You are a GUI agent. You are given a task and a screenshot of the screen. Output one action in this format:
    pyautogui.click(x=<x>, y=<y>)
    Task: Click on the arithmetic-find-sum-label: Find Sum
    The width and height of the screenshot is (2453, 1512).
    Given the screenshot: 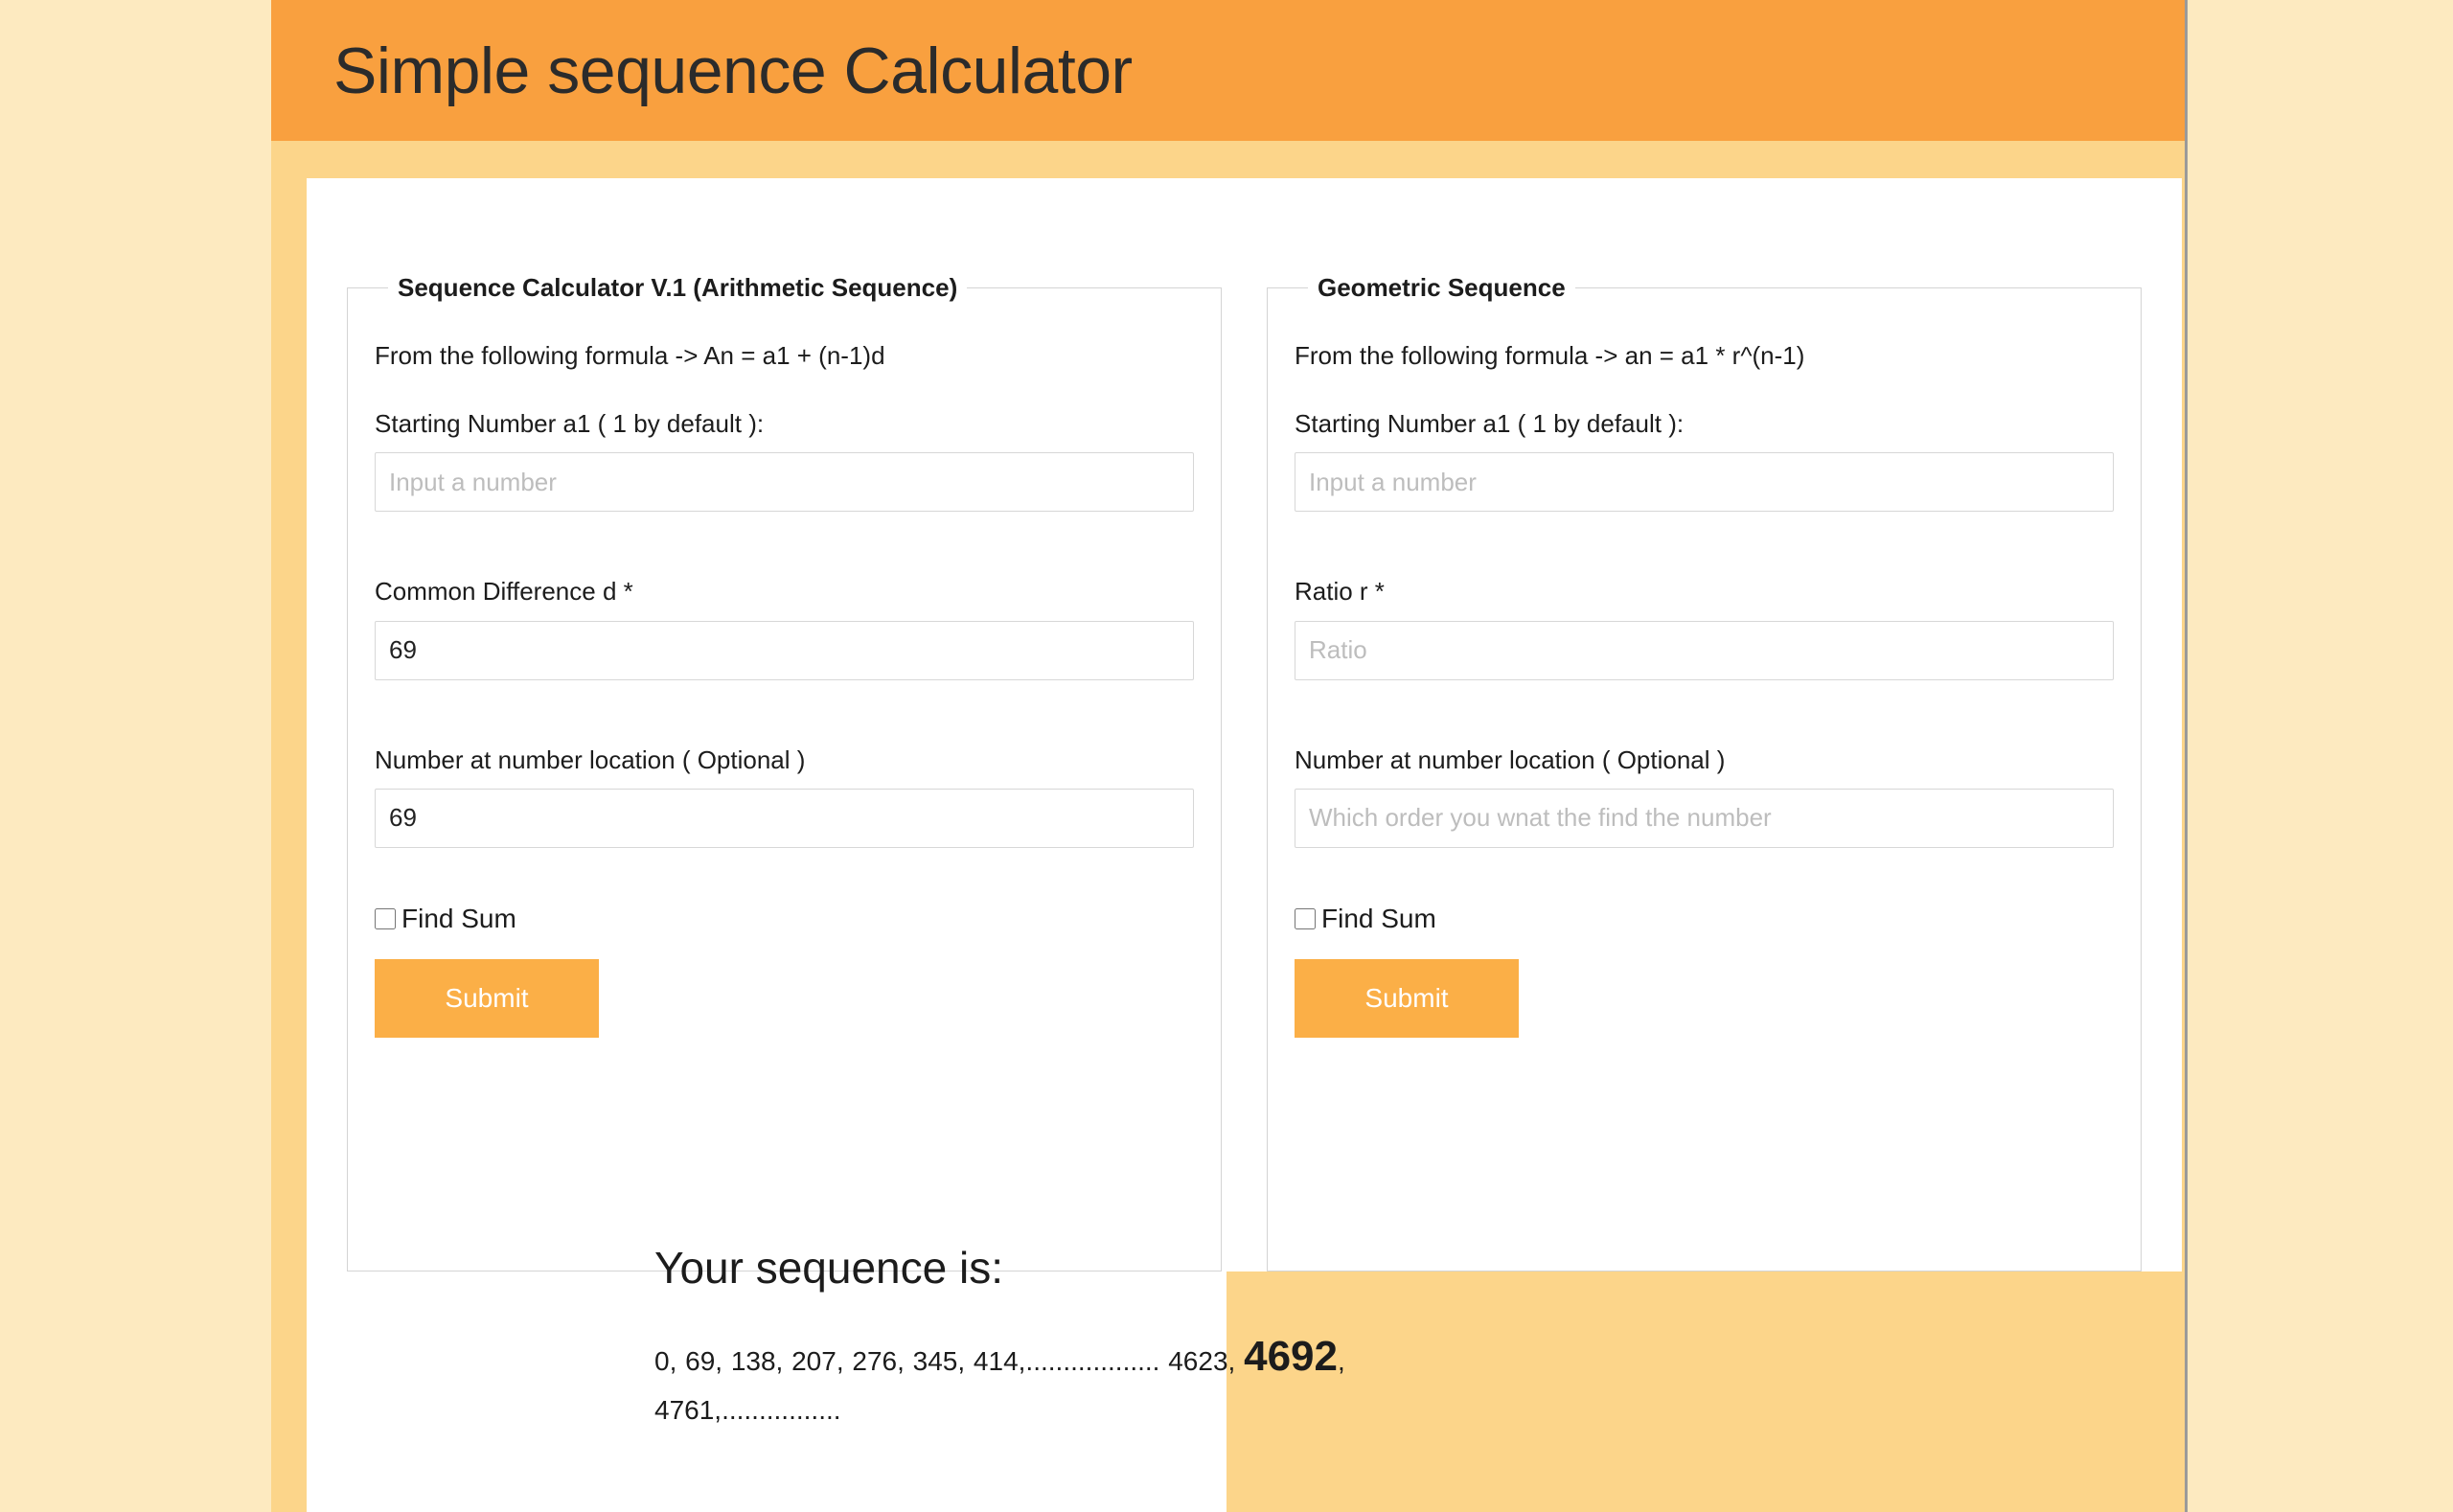 What is the action you would take?
    pyautogui.click(x=459, y=918)
    